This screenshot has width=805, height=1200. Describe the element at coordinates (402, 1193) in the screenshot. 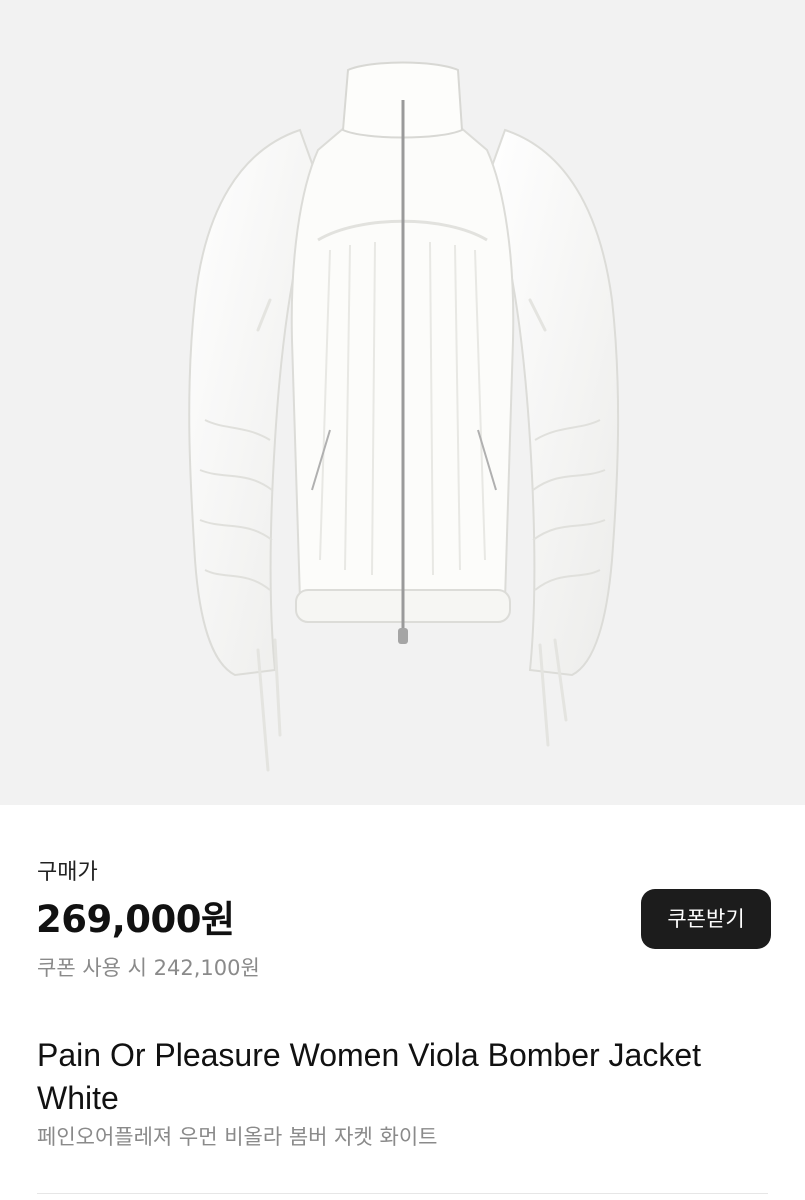

I see `section-divider` at that location.